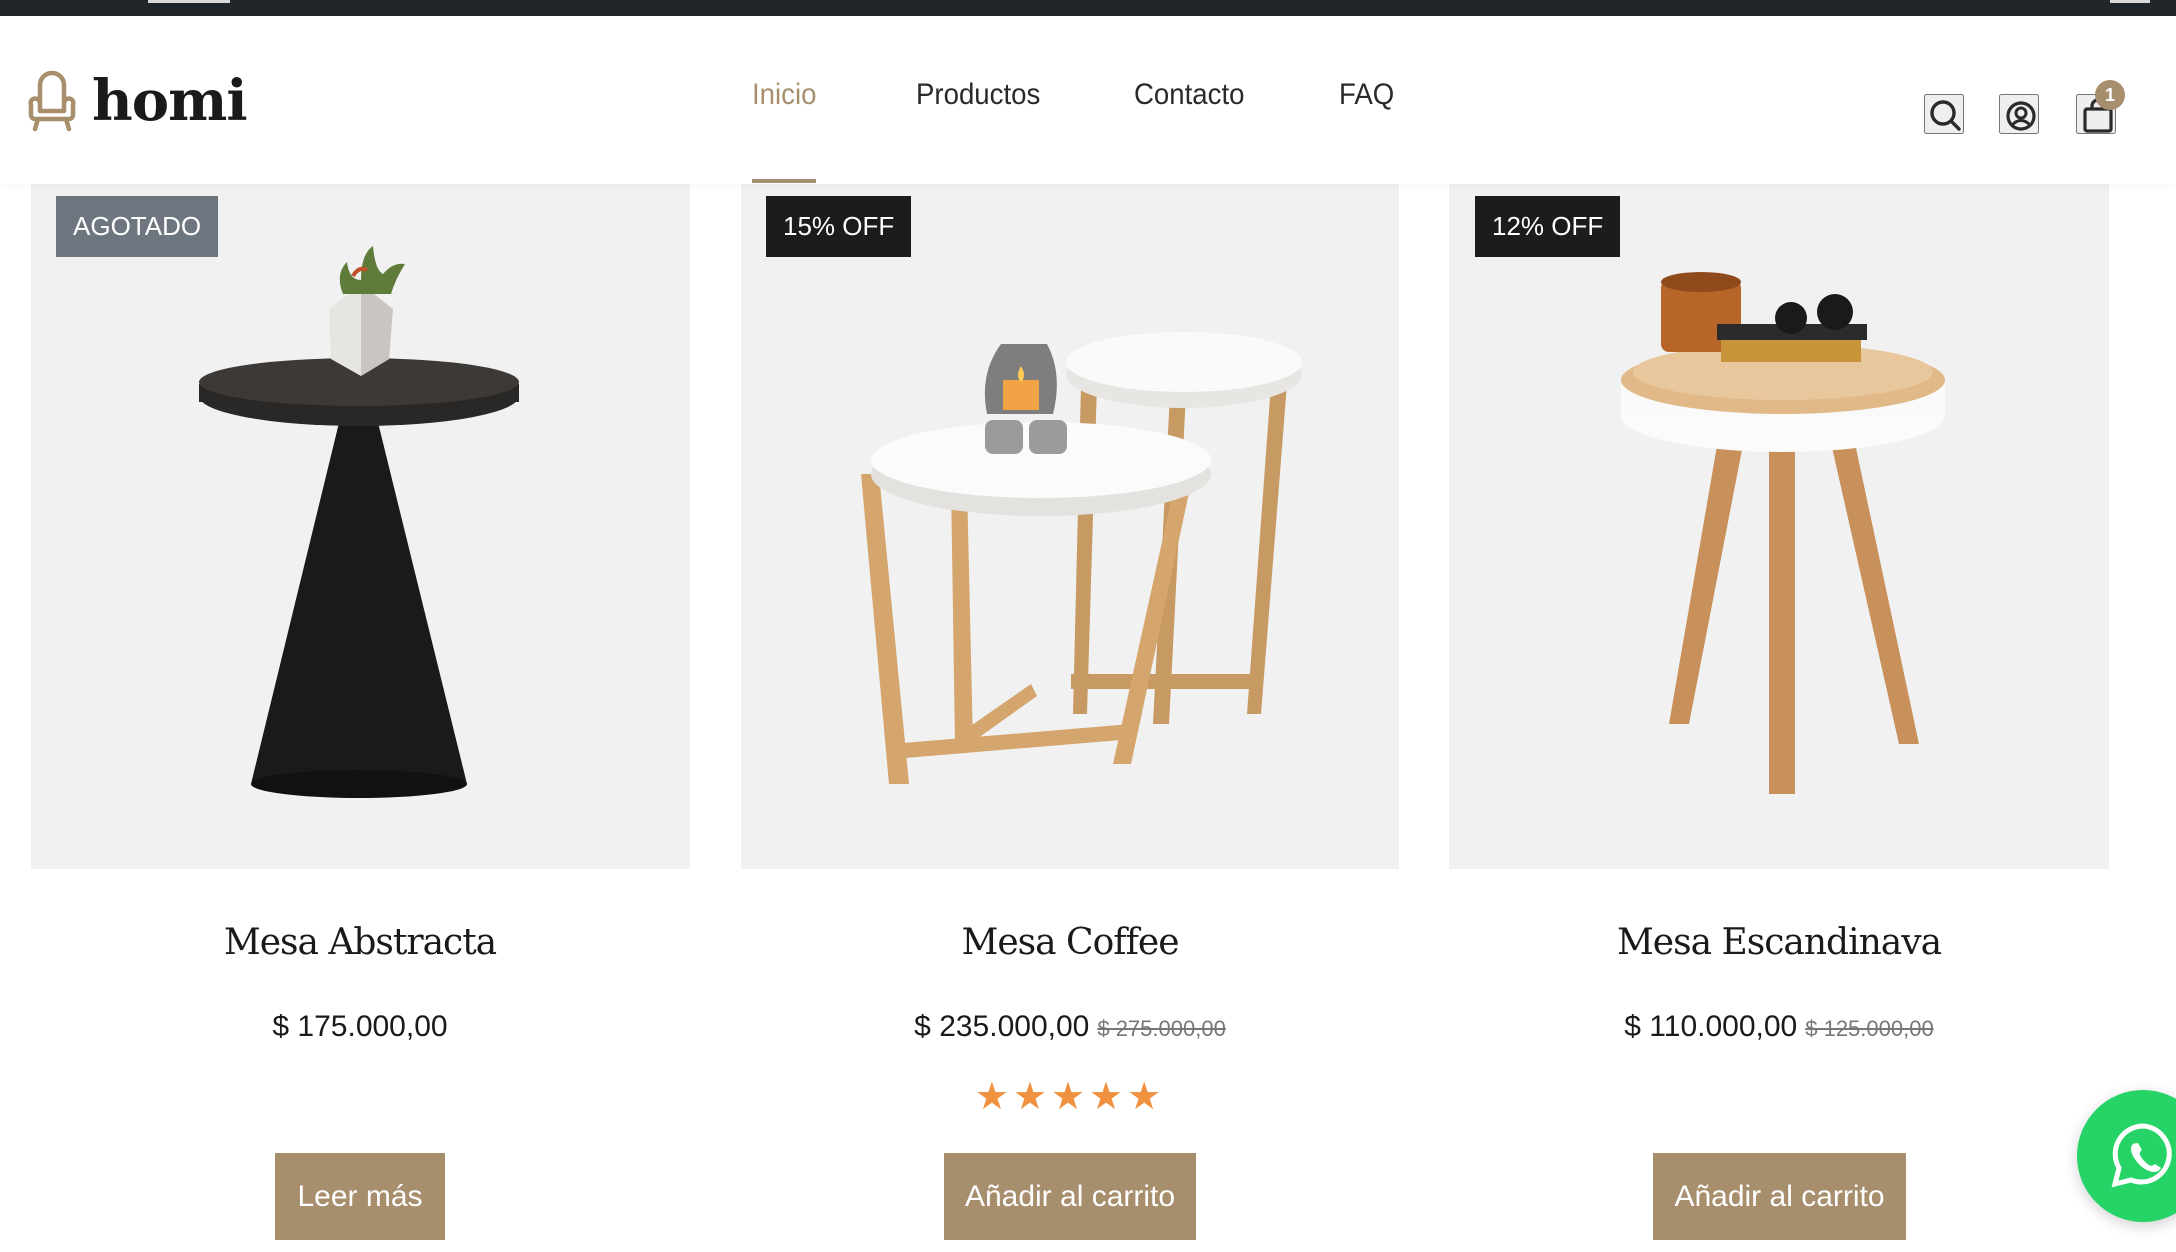  What do you see at coordinates (839, 226) in the screenshot?
I see `product-badge: 15% OFF` at bounding box center [839, 226].